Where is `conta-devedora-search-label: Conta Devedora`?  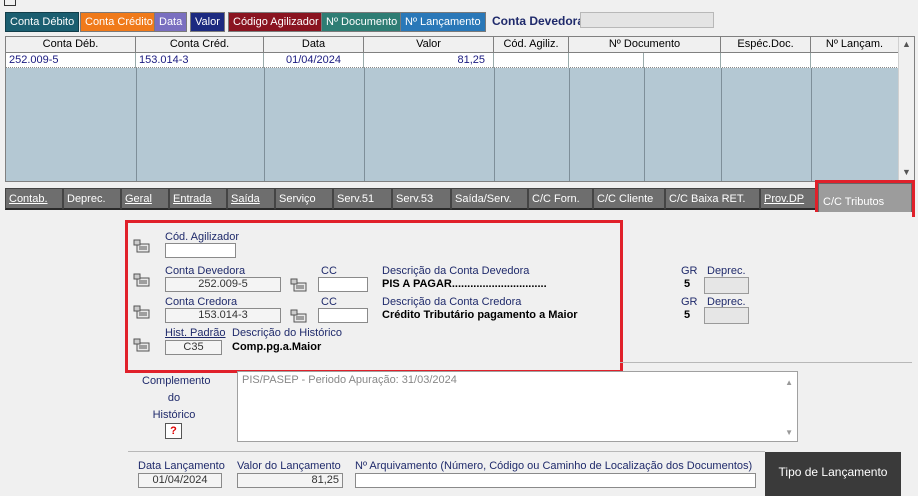
conta-devedora-search-label: Conta Devedora is located at coordinates (538, 21).